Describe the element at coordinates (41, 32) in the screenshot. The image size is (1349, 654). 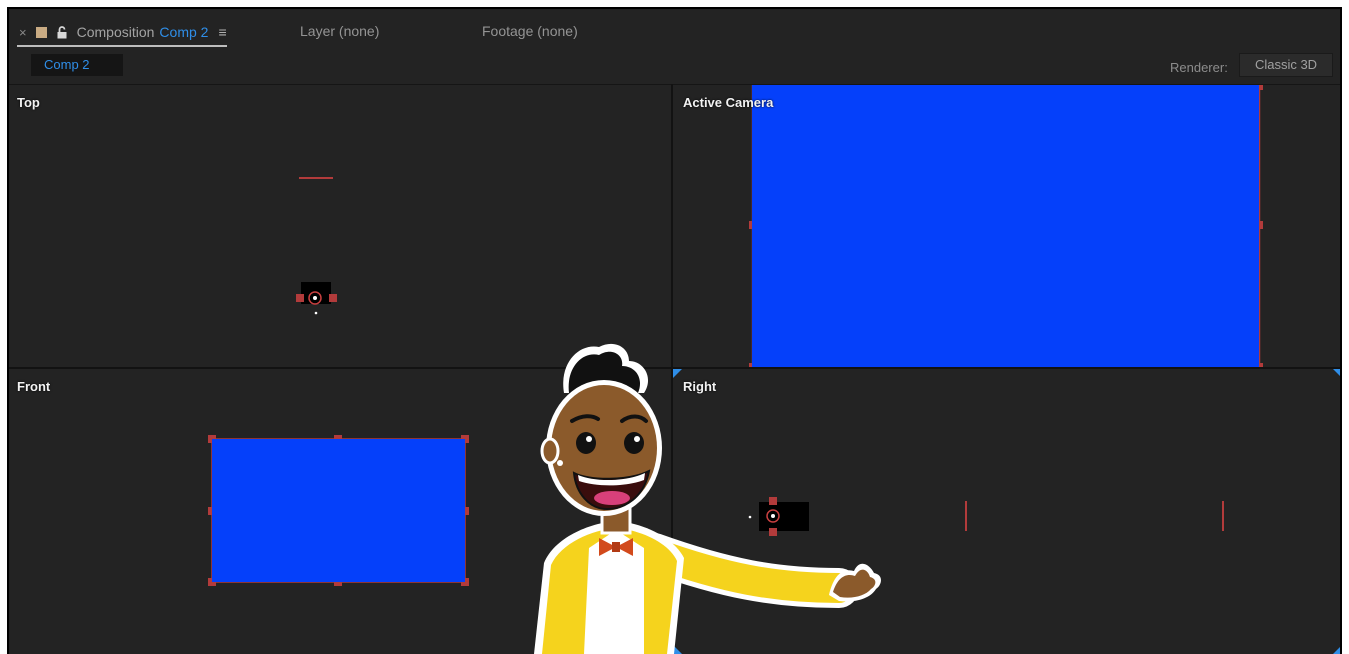
I see `label-color-swatch` at that location.